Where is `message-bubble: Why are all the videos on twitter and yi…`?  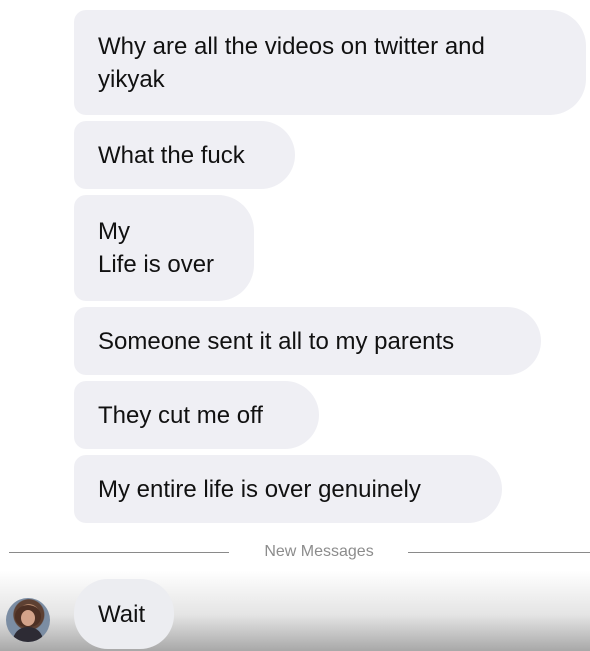 message-bubble: Why are all the videos on twitter and yi… is located at coordinates (330, 62).